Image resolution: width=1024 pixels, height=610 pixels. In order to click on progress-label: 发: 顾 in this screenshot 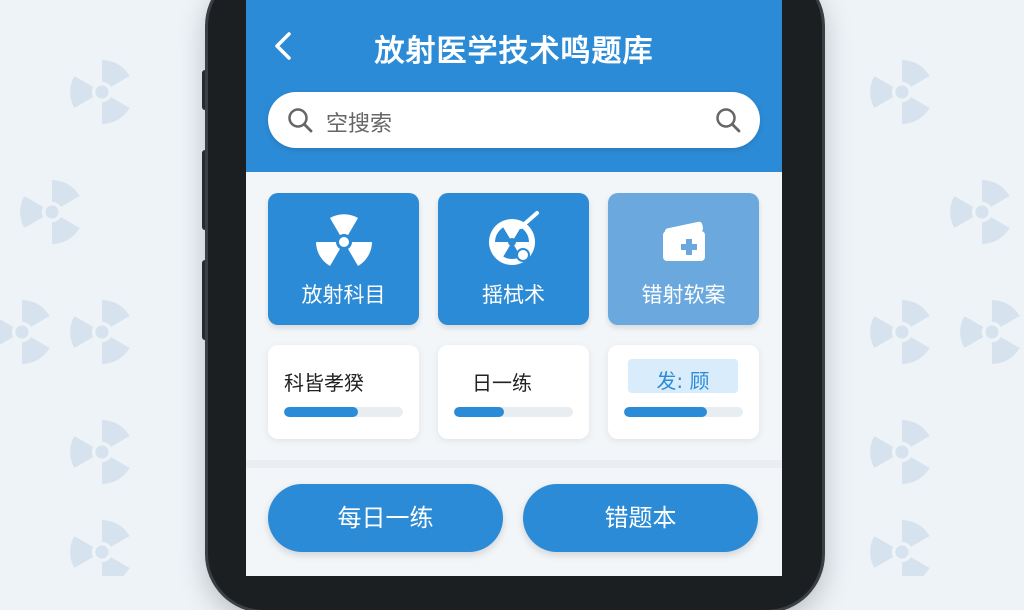, I will do `click(683, 381)`.